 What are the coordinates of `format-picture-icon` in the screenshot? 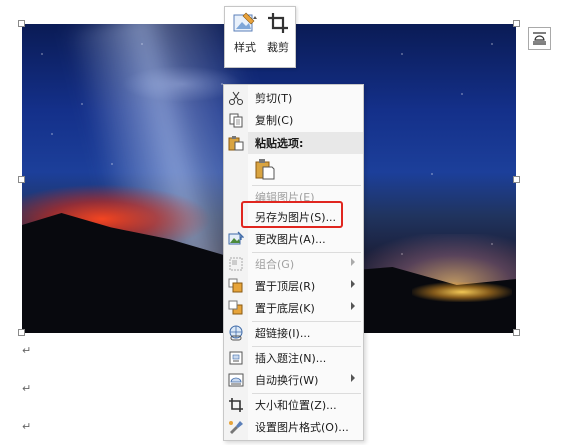 It's located at (236, 427).